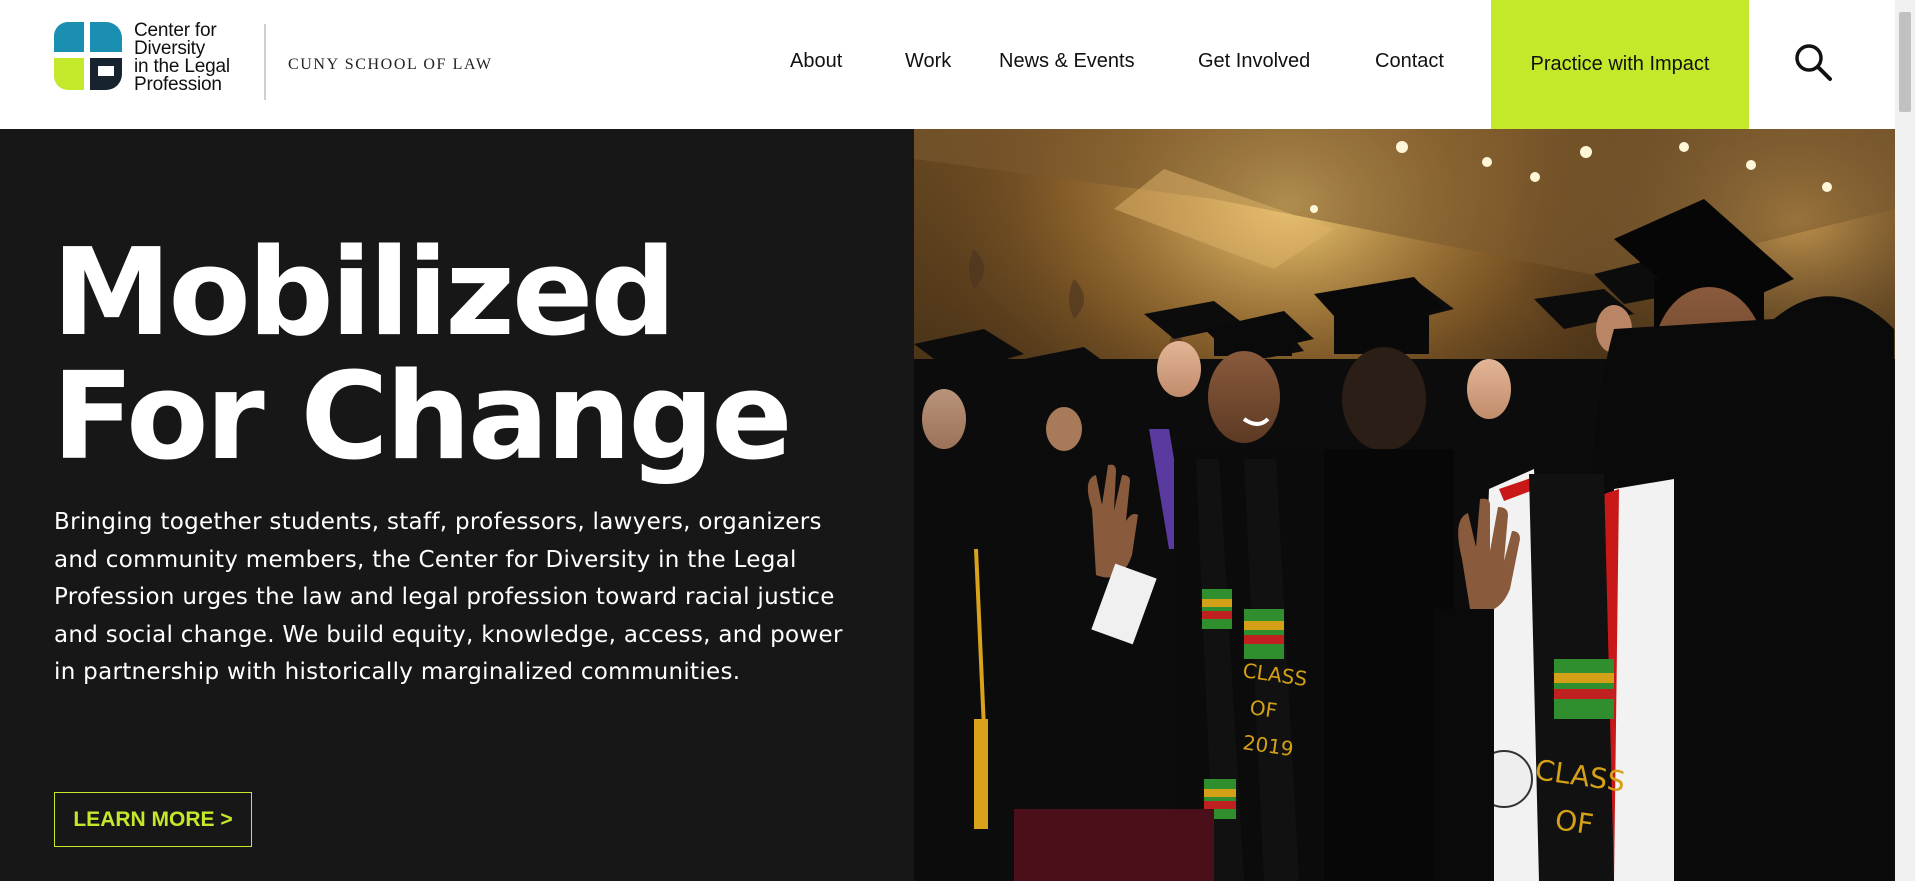 The height and width of the screenshot is (881, 1915). I want to click on page-scrollbar, so click(1905, 440).